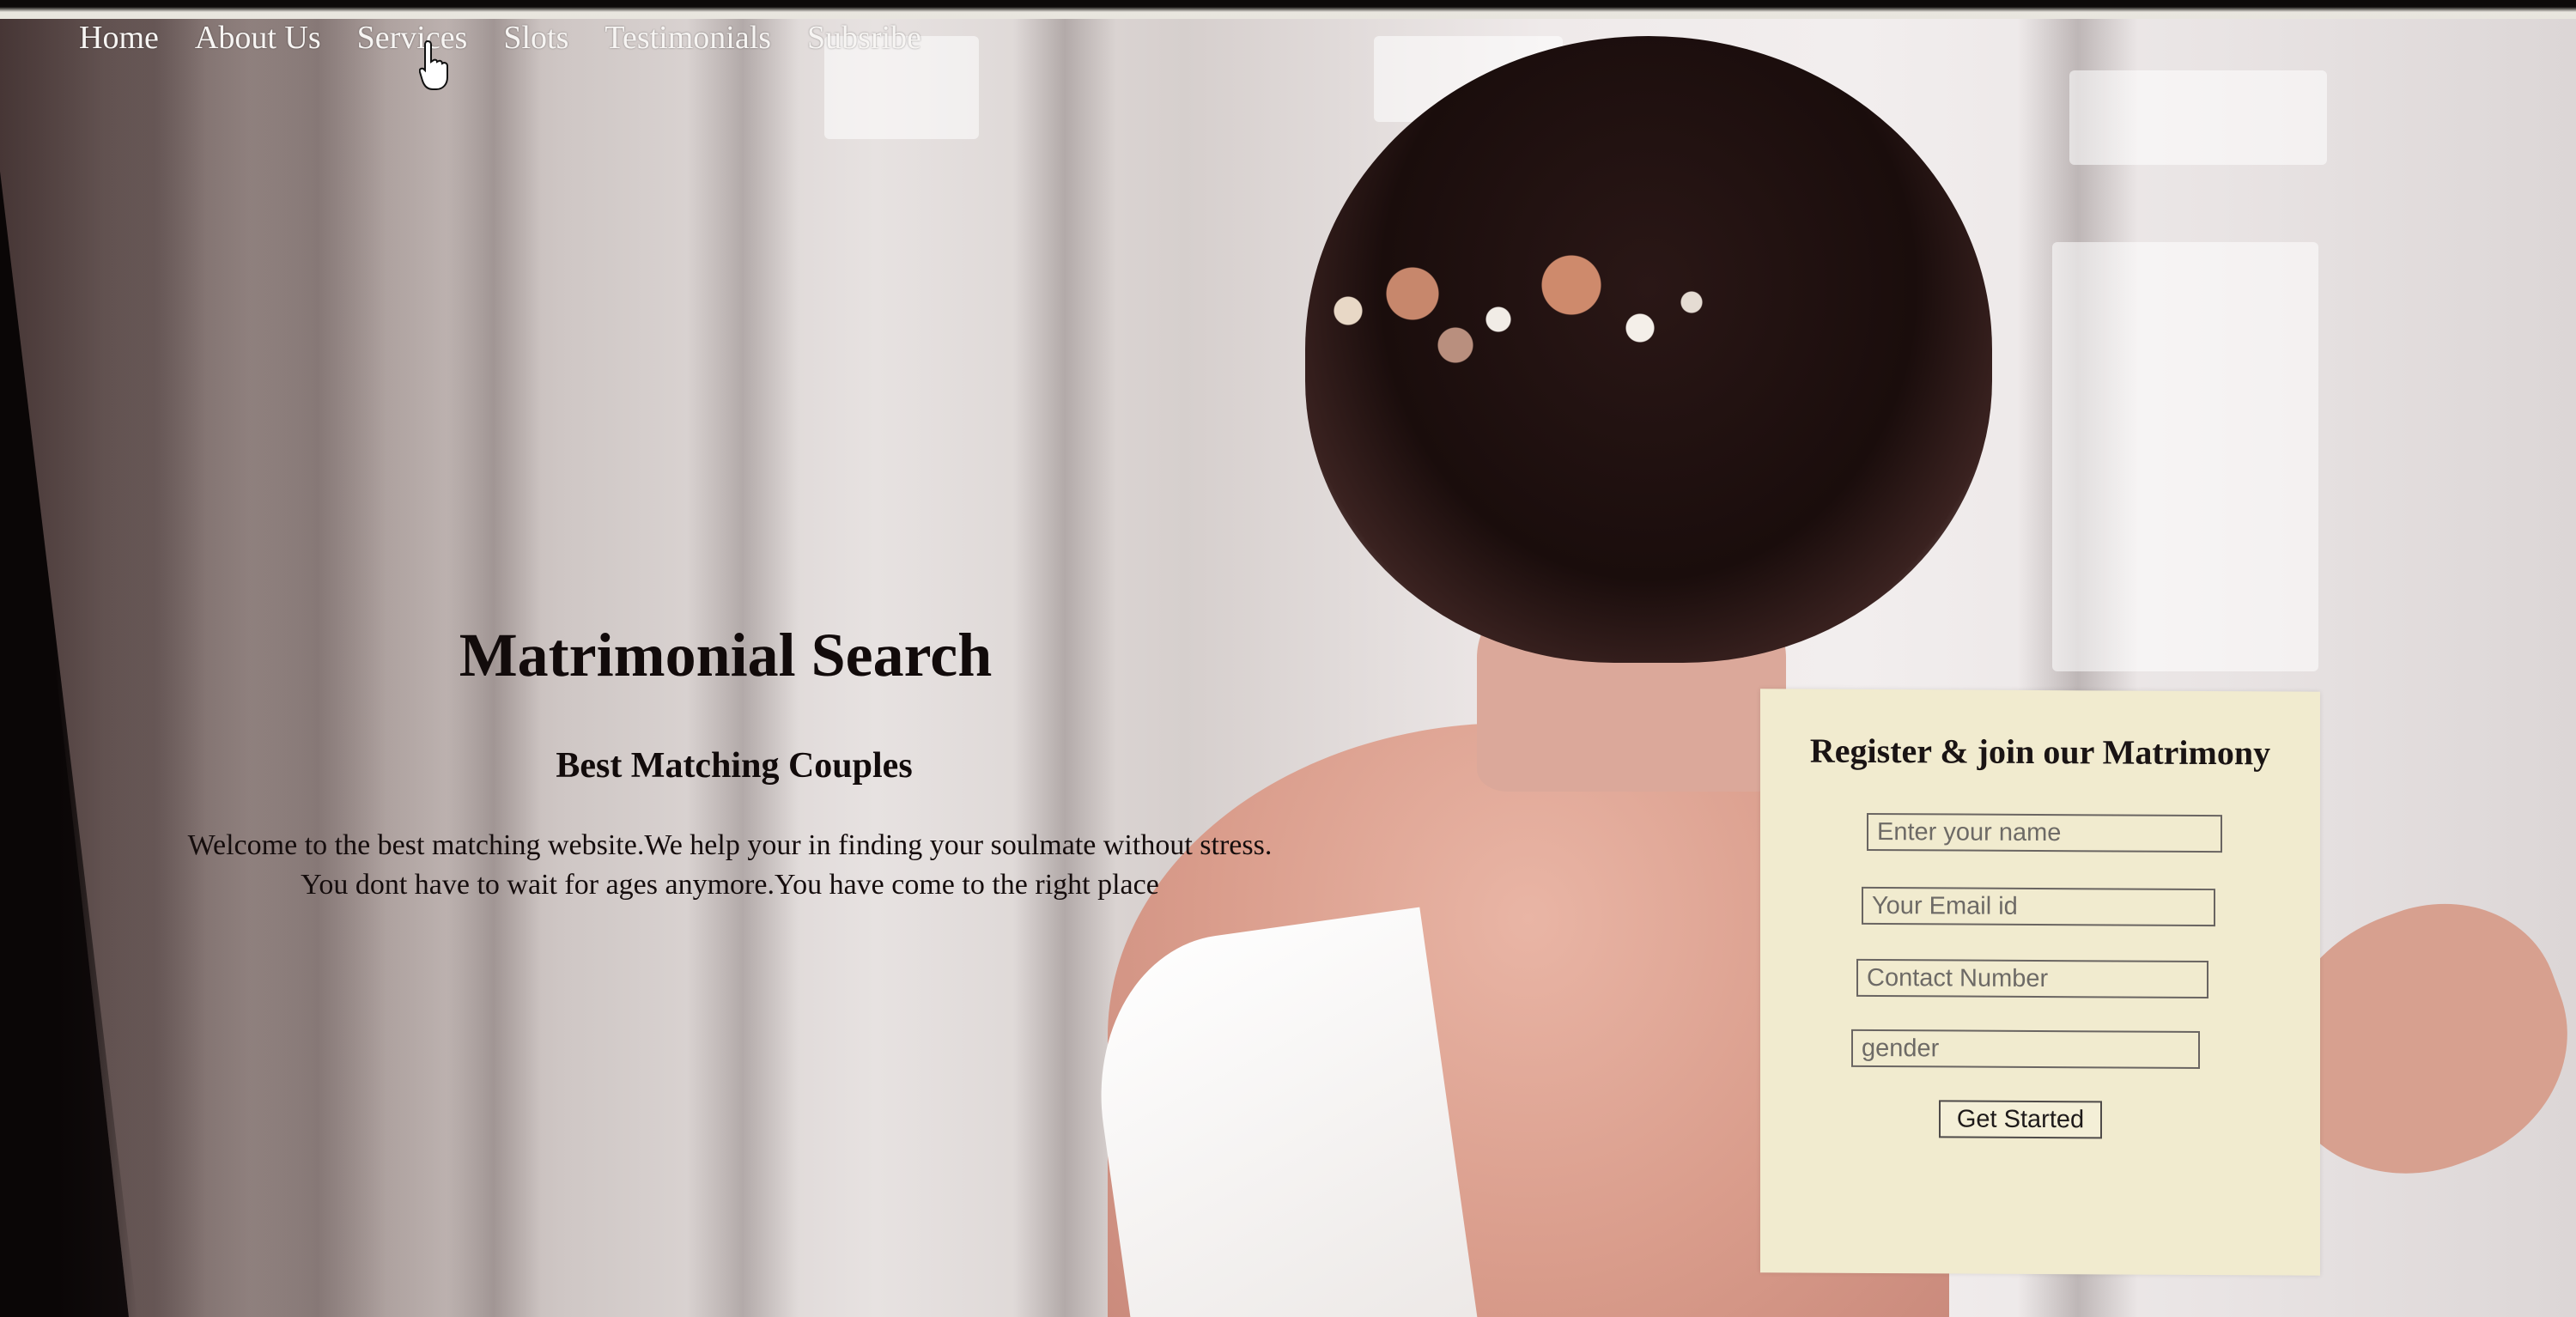 This screenshot has width=2576, height=1317. Describe the element at coordinates (154, 668) in the screenshot. I see `curtain-fold` at that location.